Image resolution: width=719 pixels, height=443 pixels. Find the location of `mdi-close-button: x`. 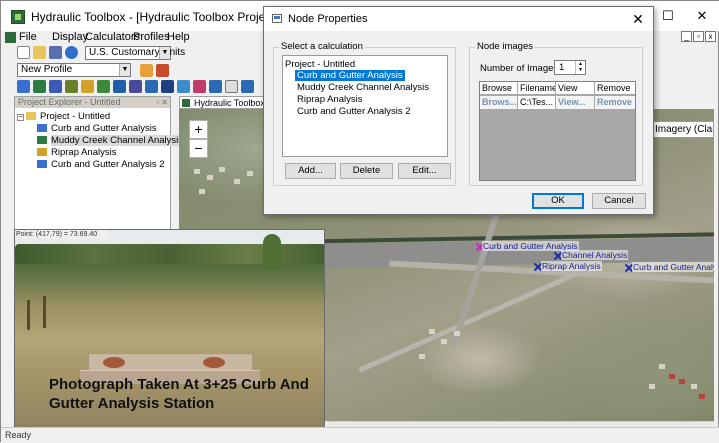

mdi-close-button: x is located at coordinates (710, 36).